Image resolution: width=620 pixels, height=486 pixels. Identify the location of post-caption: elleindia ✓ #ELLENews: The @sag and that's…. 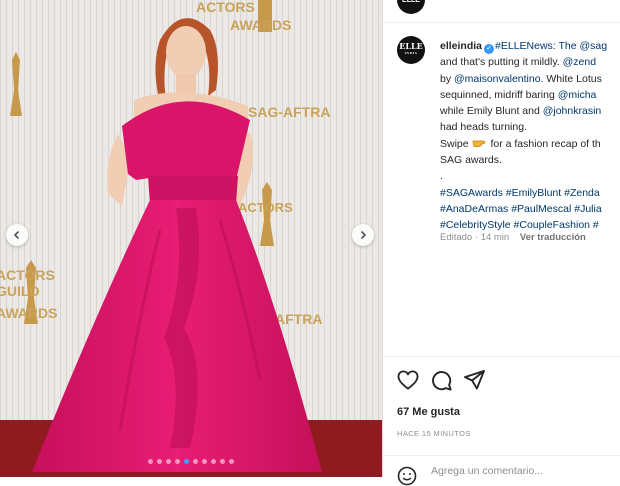
(530, 136).